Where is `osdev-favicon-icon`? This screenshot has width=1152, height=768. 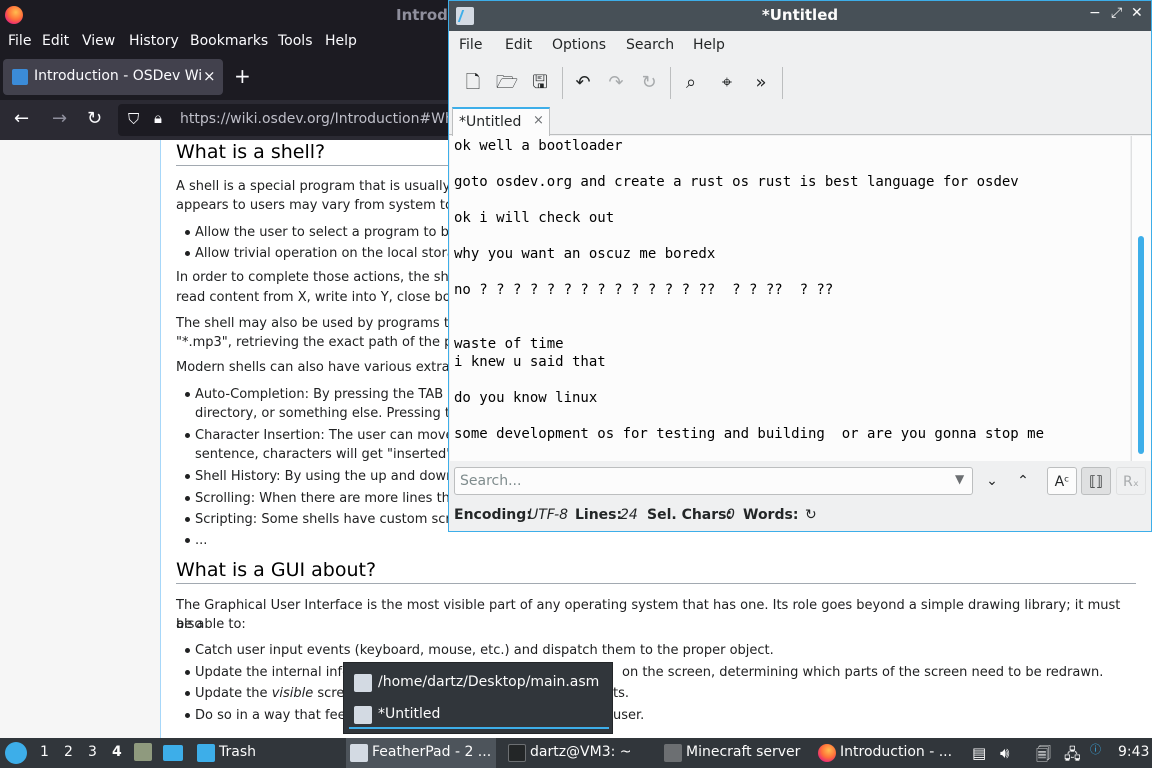
osdev-favicon-icon is located at coordinates (20, 77).